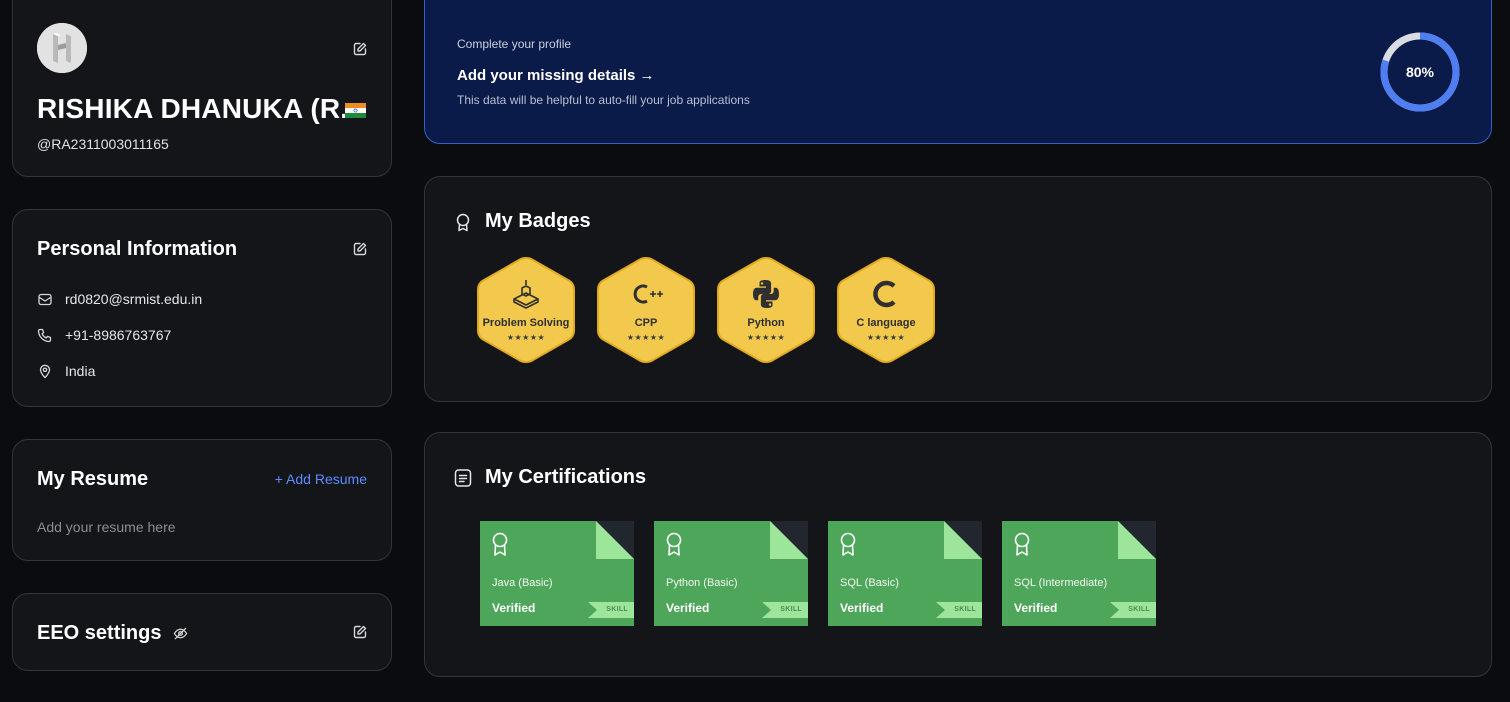 Image resolution: width=1510 pixels, height=702 pixels. I want to click on badge-c-language: C language ★★★★★, so click(886, 310).